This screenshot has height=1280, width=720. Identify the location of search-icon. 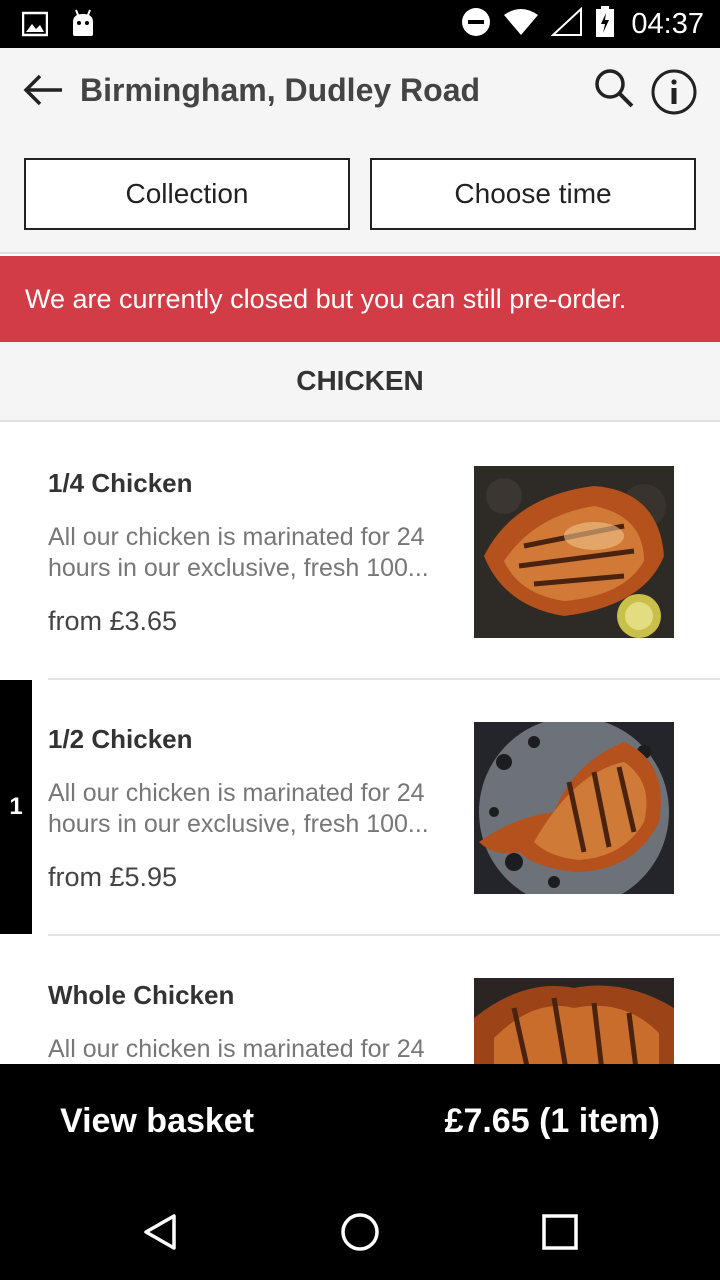
(614, 88).